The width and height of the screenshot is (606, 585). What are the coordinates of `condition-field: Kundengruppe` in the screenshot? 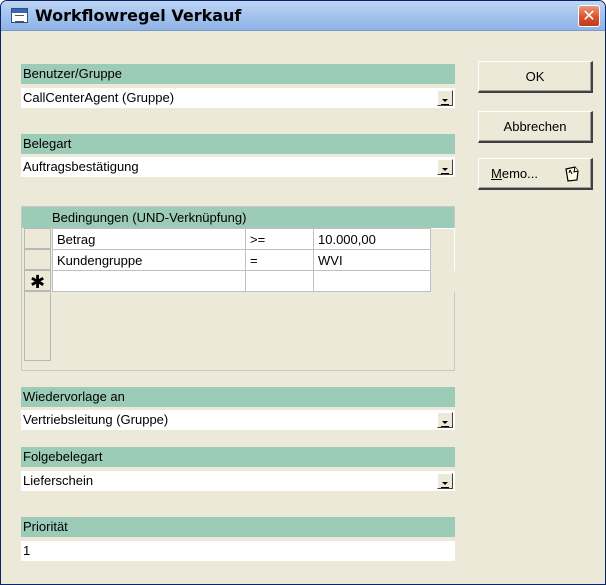 It's located at (149, 260).